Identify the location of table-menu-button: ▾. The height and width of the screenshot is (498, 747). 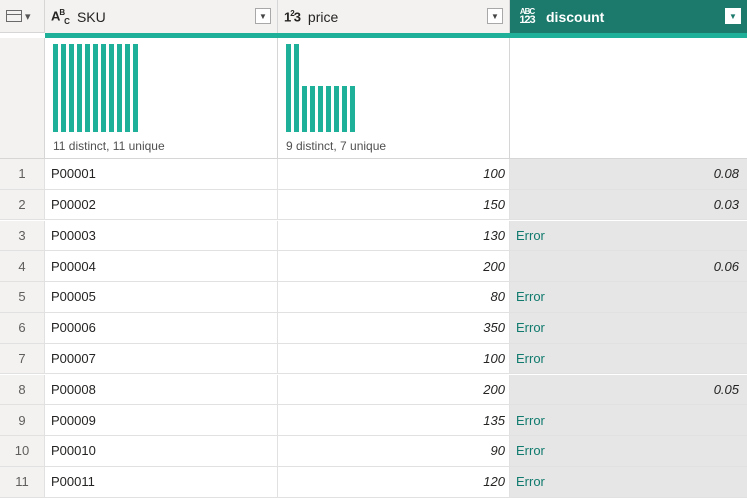
(22, 16).